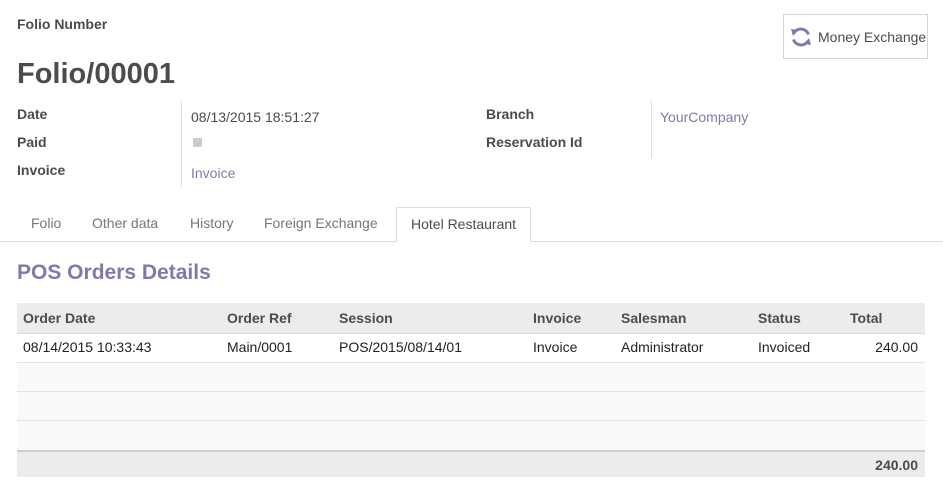 The image size is (943, 484). What do you see at coordinates (321, 224) in the screenshot?
I see `tab-foreign-exchange: Foreign Exchange` at bounding box center [321, 224].